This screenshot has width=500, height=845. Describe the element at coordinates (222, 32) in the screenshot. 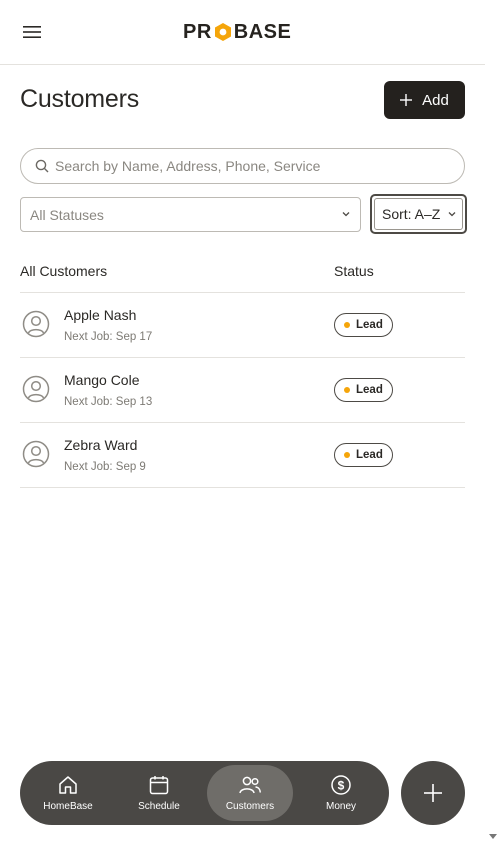

I see `hexagon-logo-icon` at that location.